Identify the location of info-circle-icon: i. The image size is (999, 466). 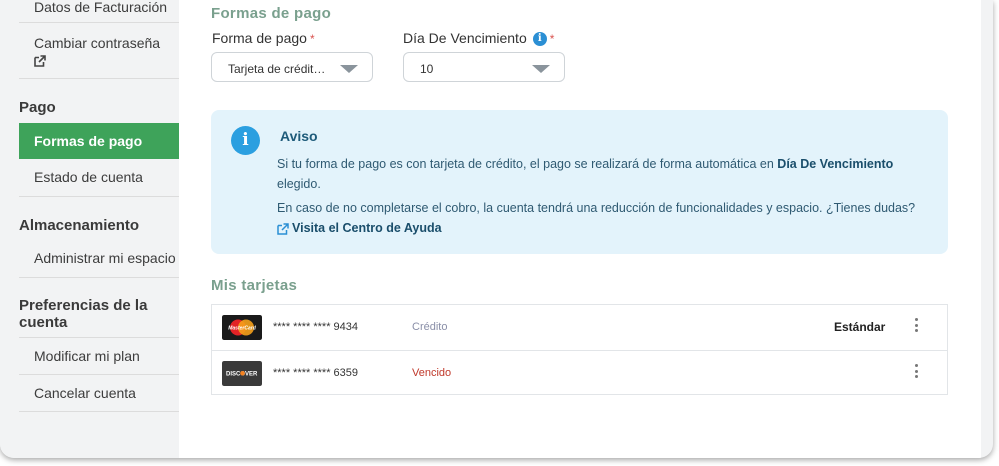
(245, 140).